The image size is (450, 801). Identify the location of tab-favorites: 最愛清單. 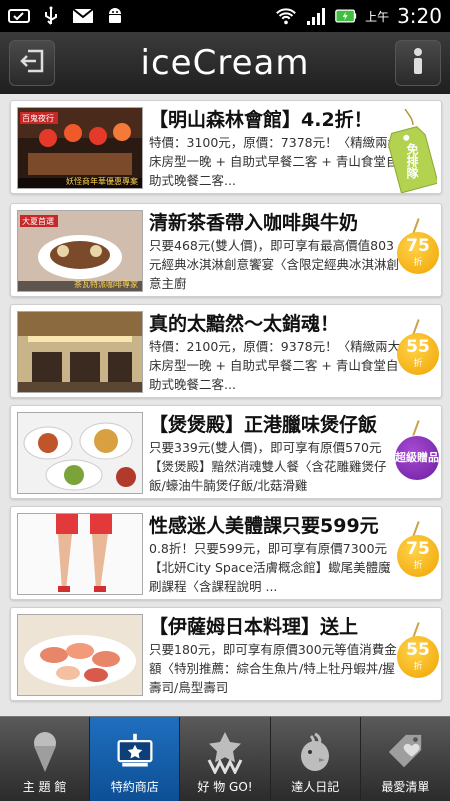
(405, 759).